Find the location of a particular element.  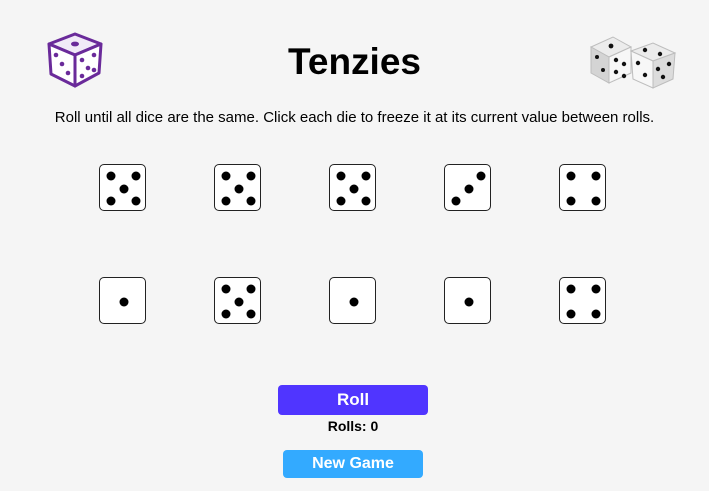

two-dice-icon is located at coordinates (633, 62).